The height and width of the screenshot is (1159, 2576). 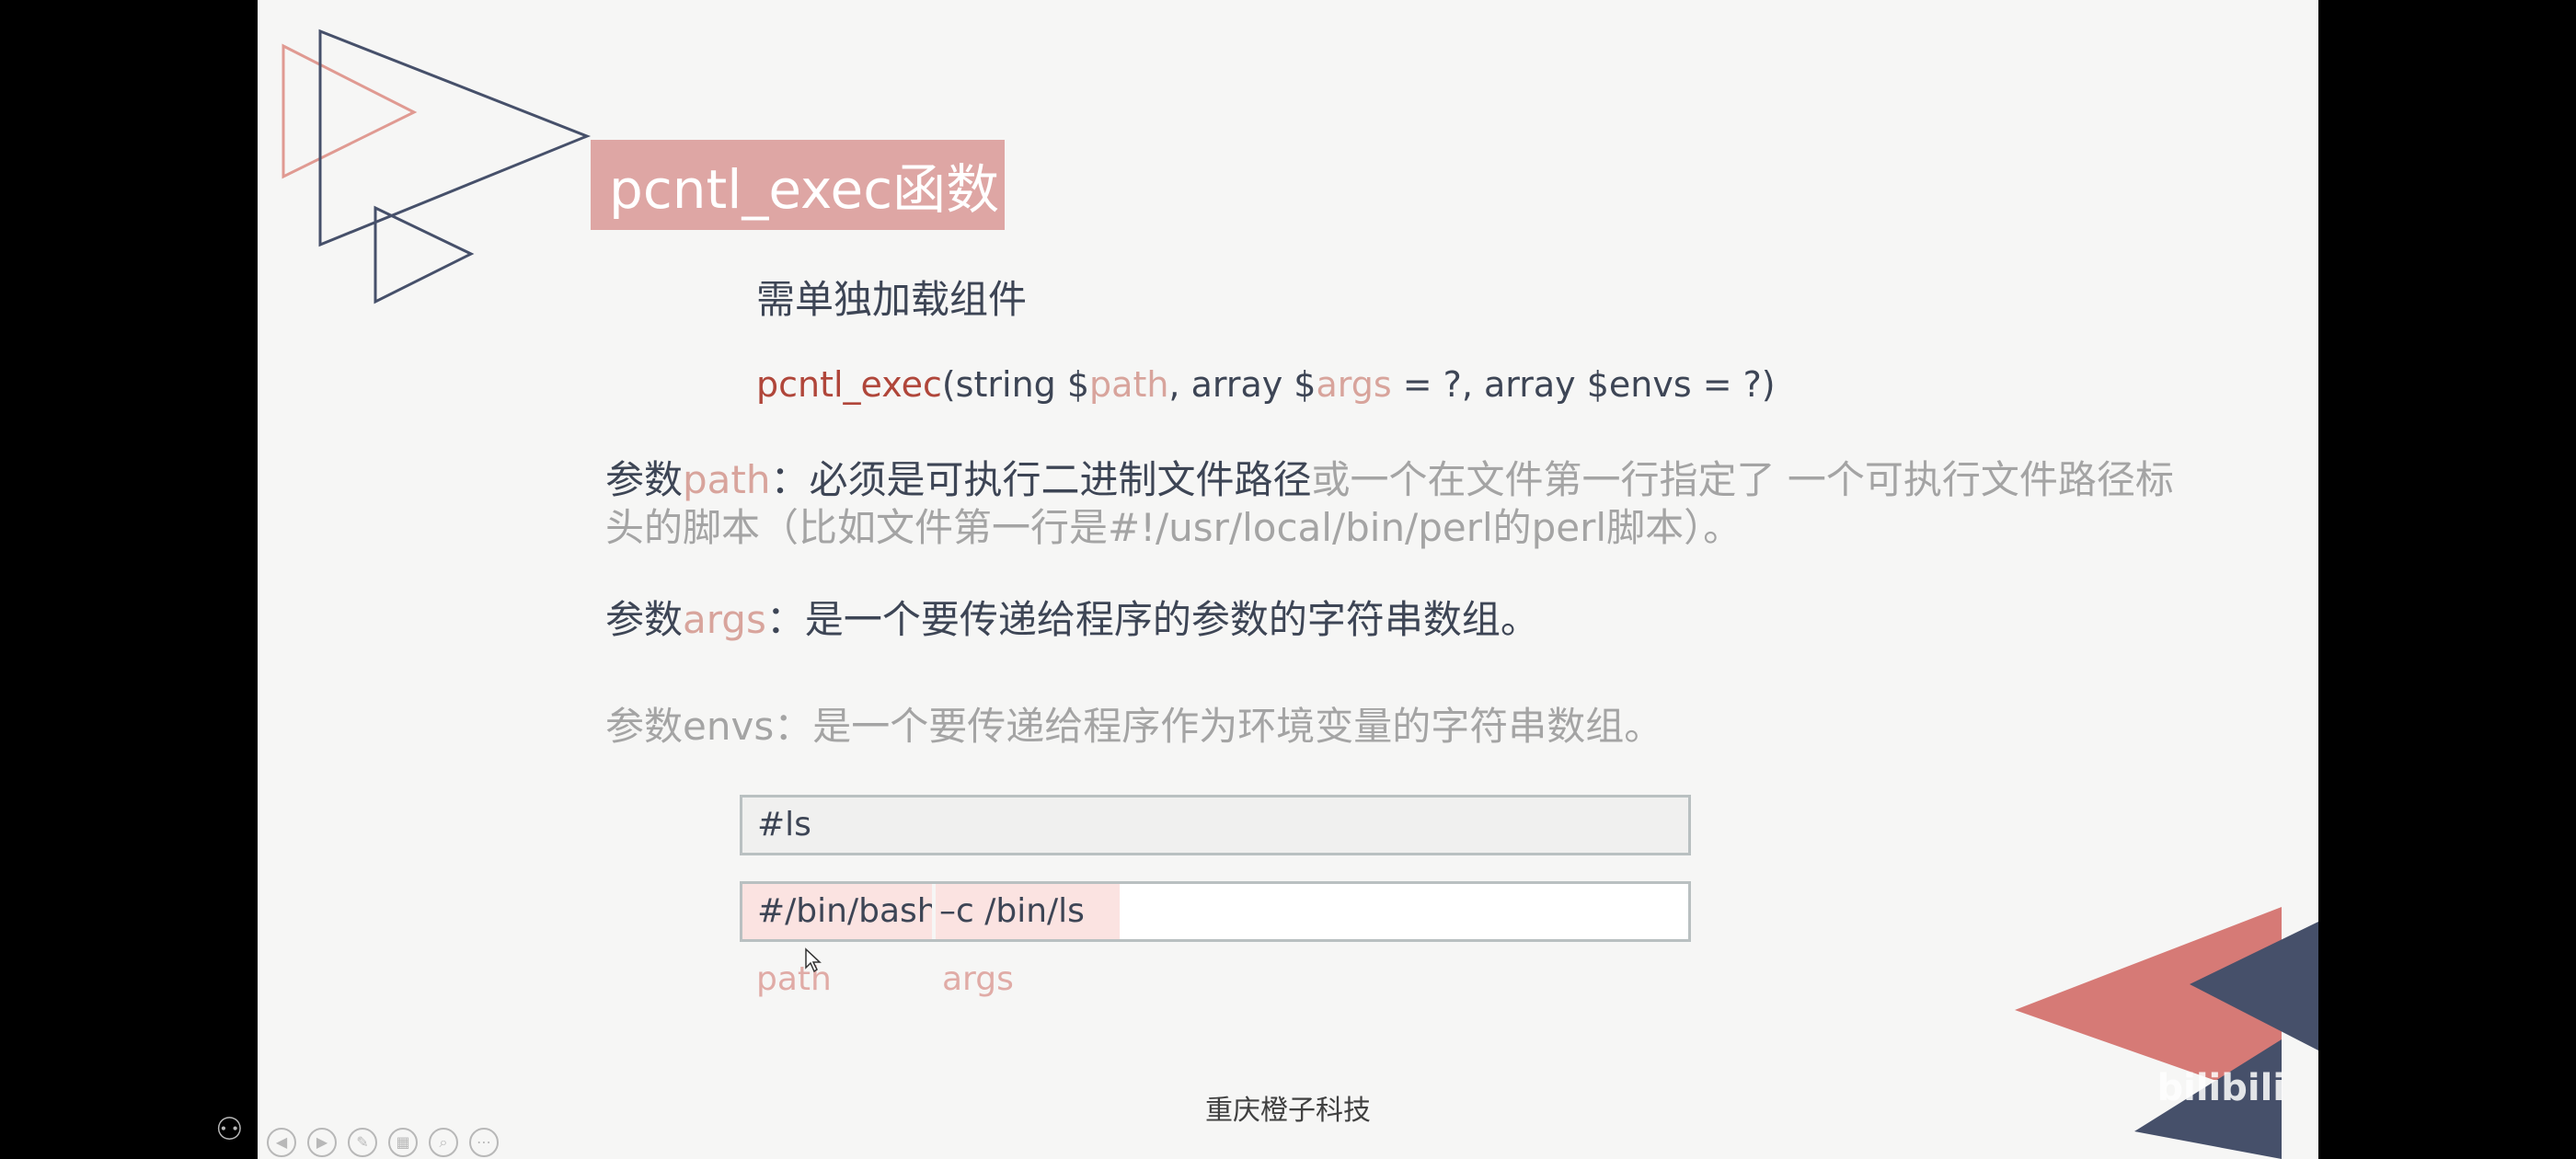 I want to click on slides-icon: ▦, so click(x=403, y=1142).